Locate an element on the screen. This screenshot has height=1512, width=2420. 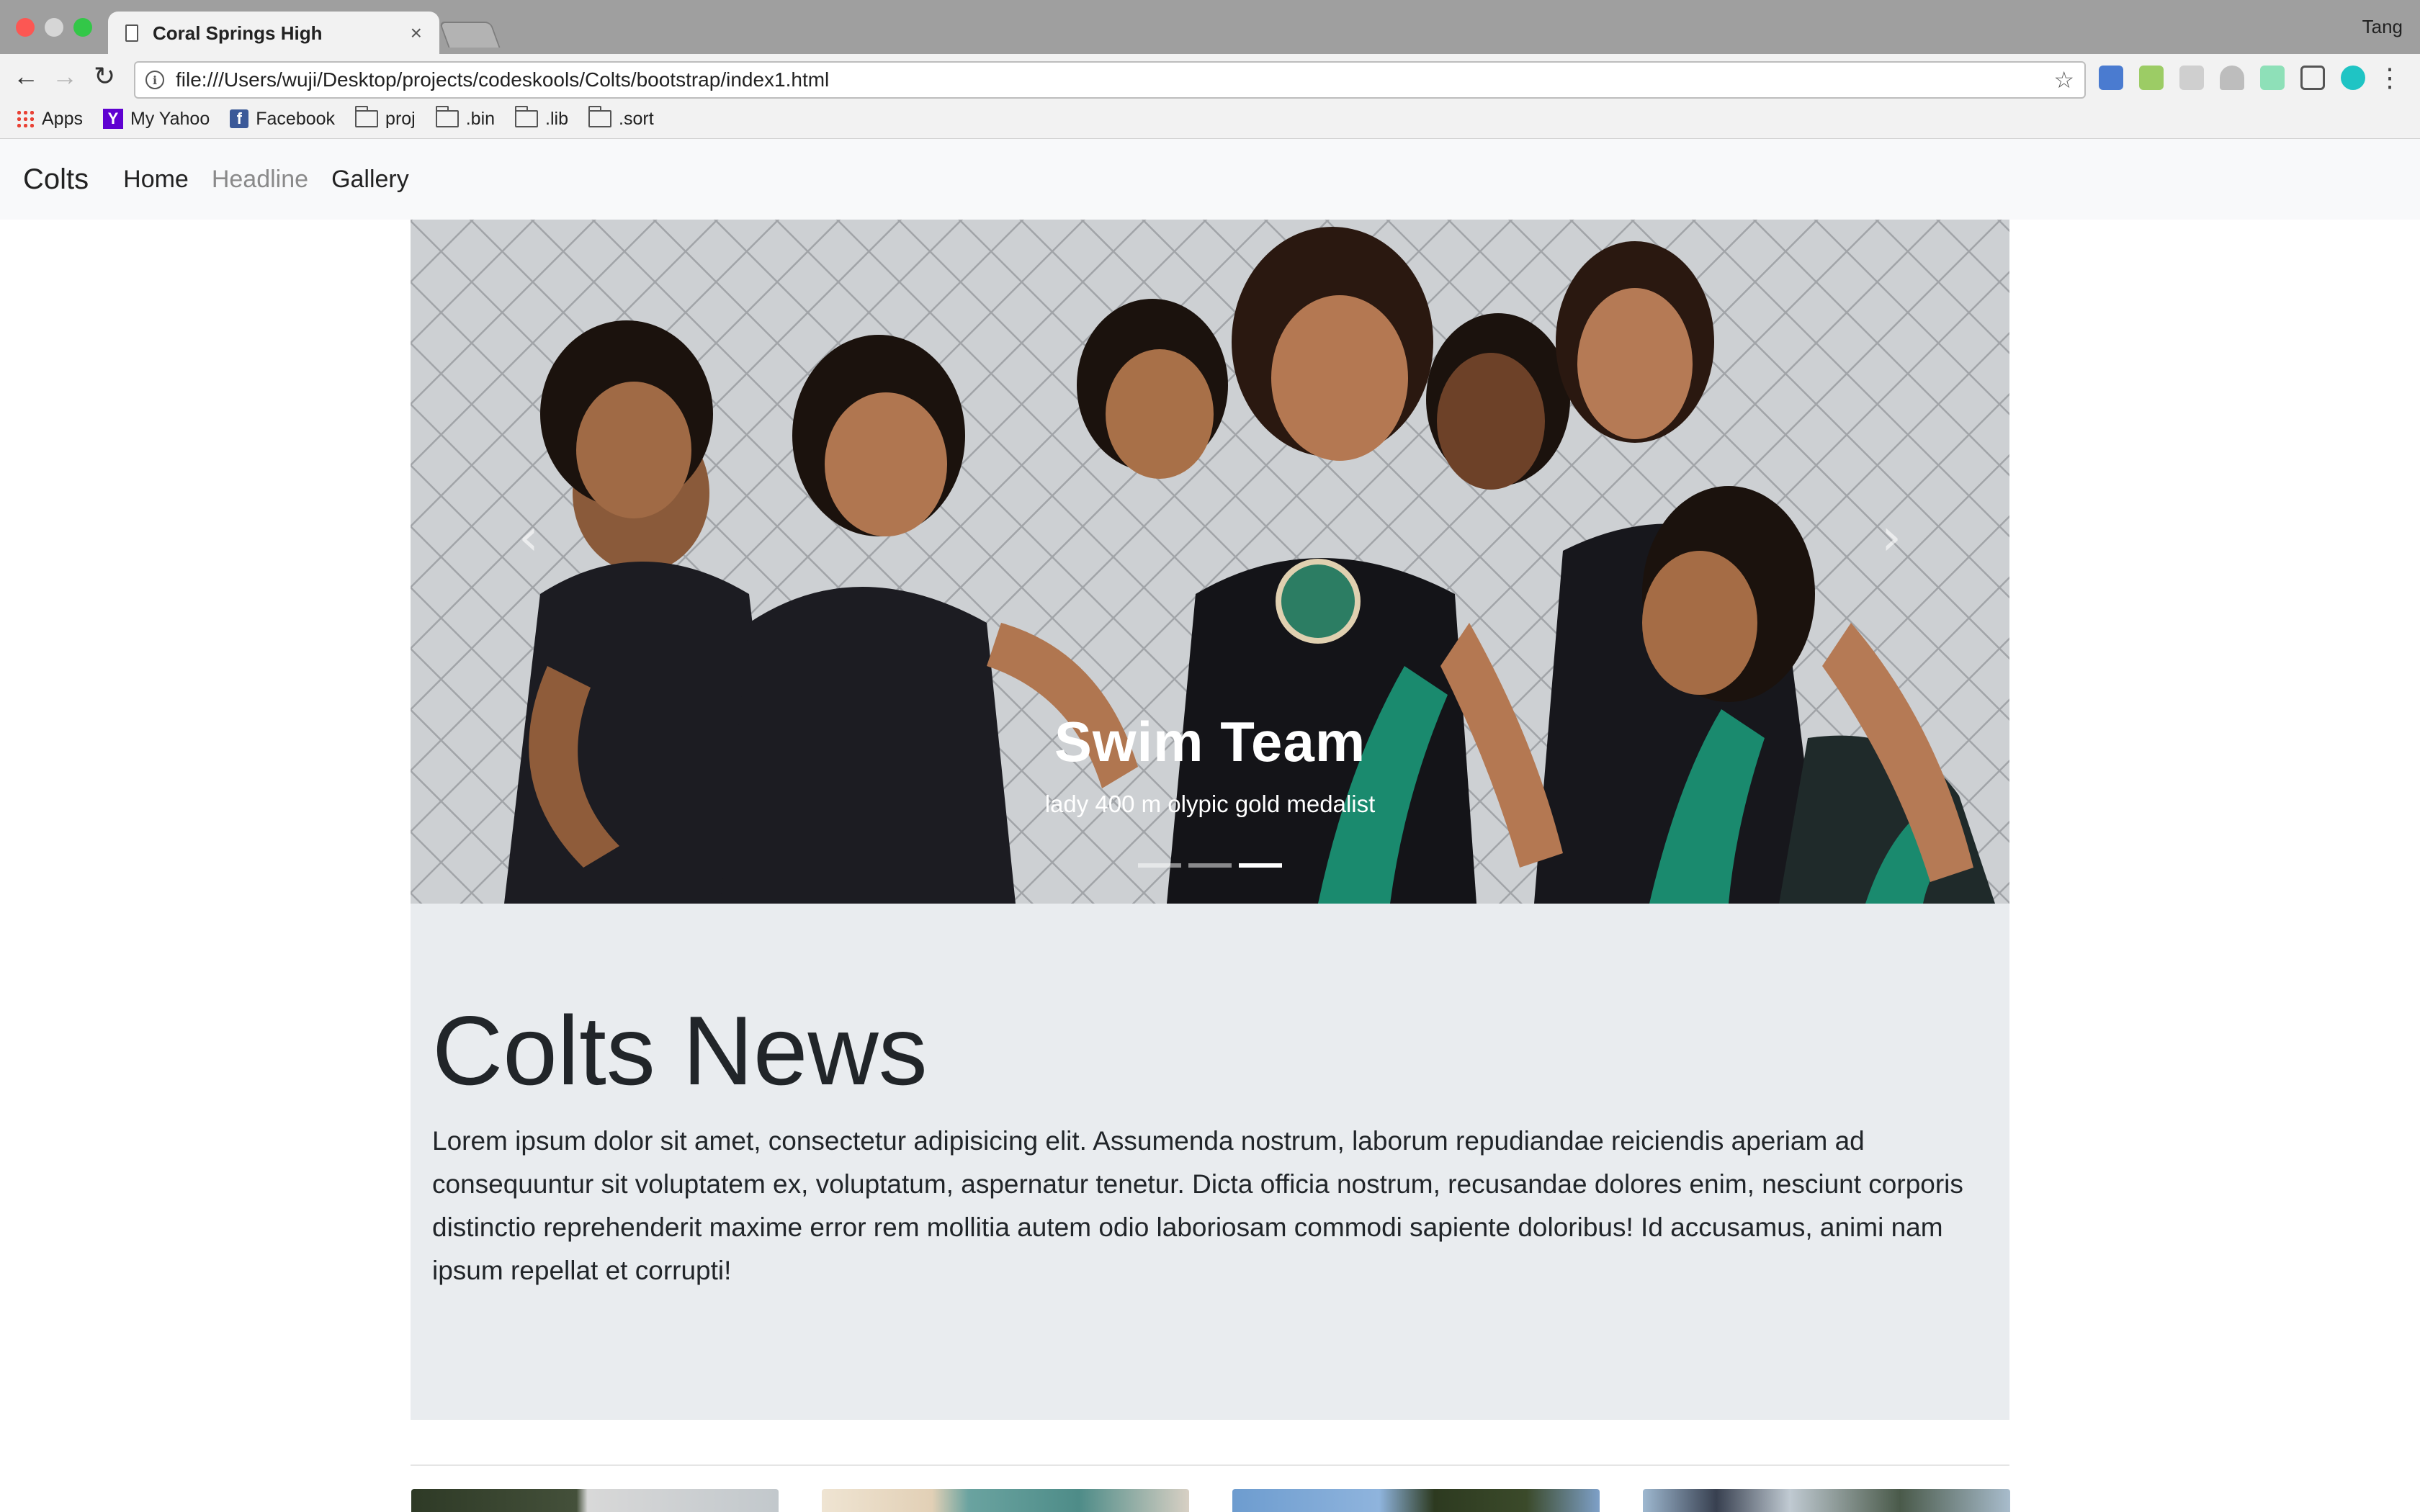
bookmark-proj: proj is located at coordinates (385, 118).